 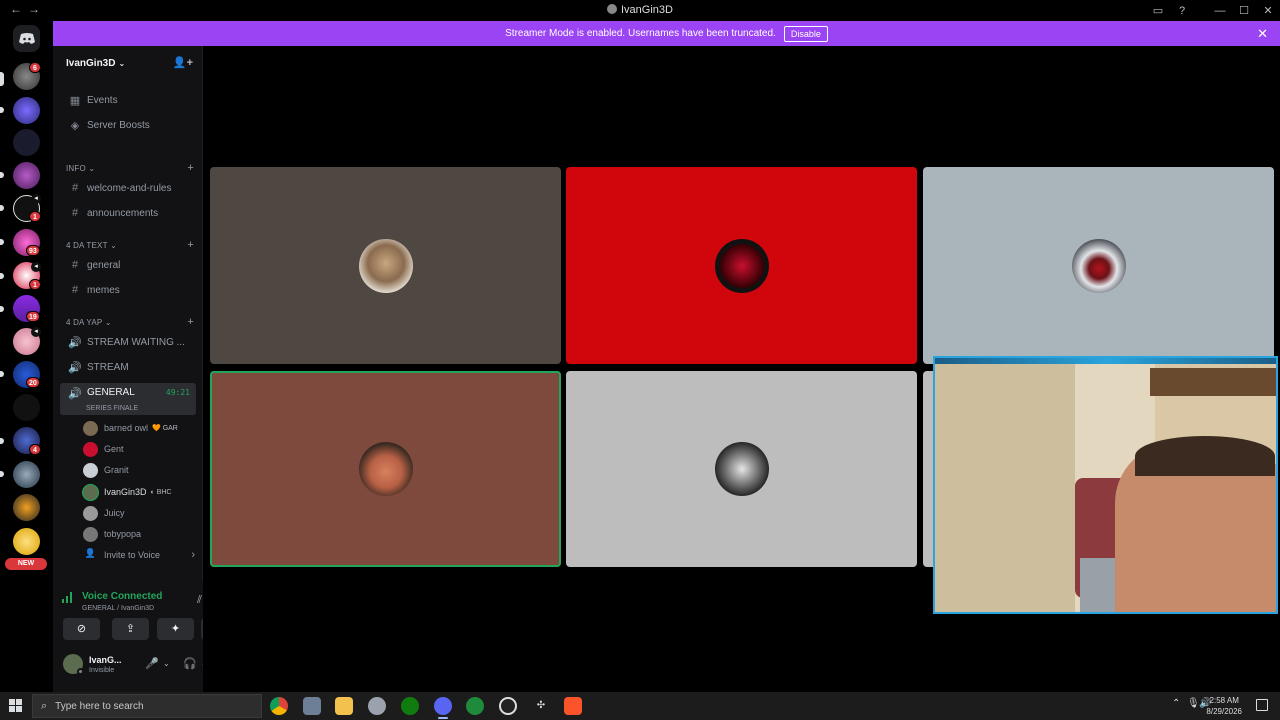 I want to click on windows-start-icon, so click(x=16, y=706).